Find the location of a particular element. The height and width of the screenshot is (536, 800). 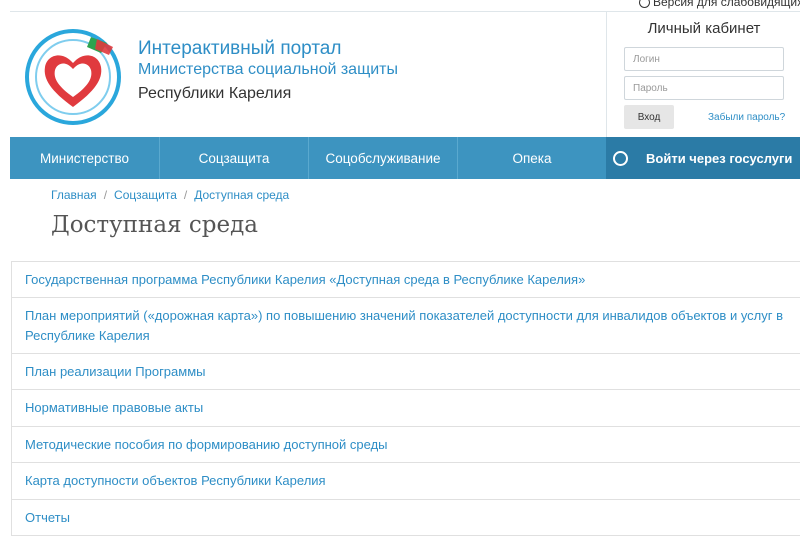

accessibility-label: Версия для слабовидящих is located at coordinates (726, 4).